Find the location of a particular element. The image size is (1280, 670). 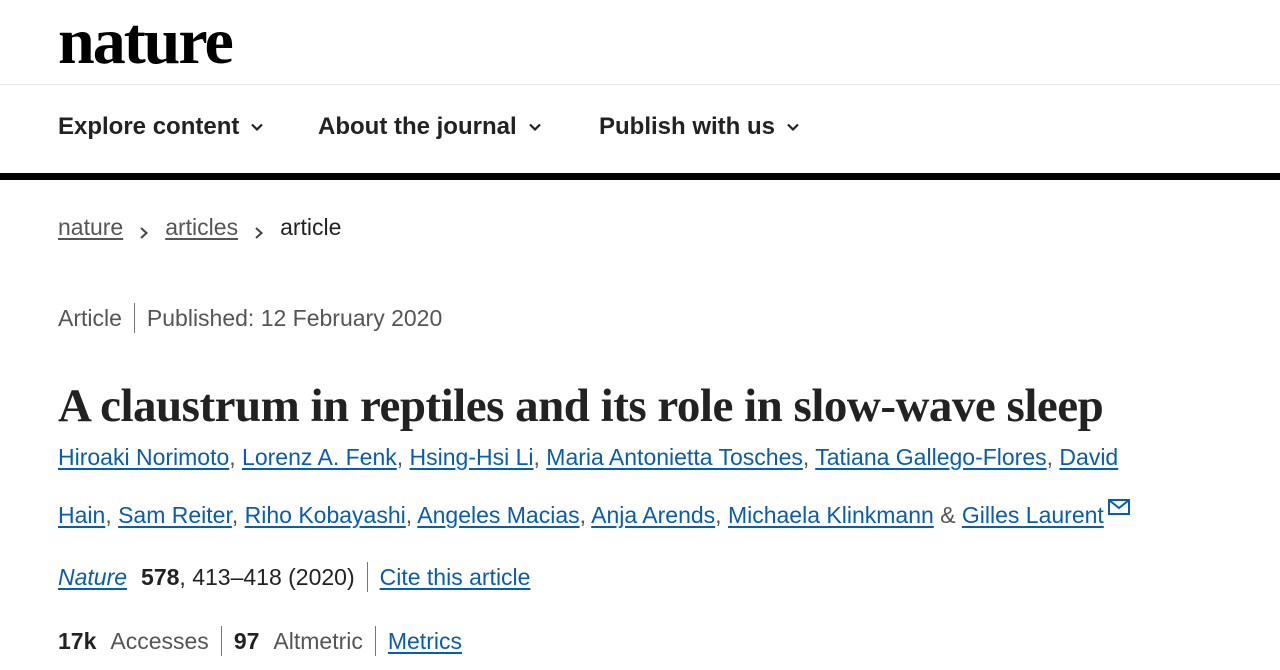

author-link: David is located at coordinates (1088, 457).